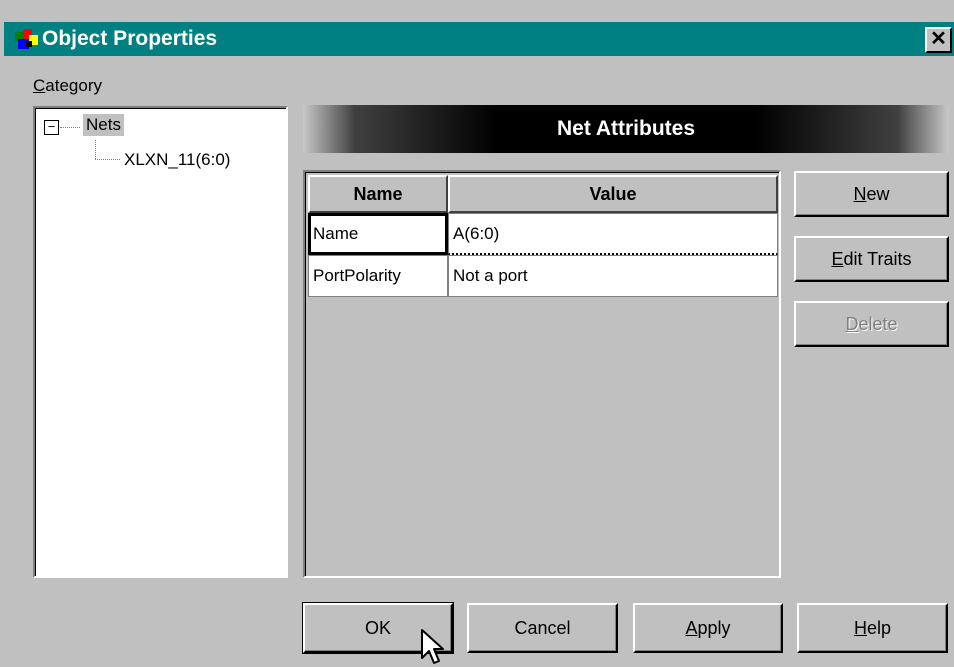 The height and width of the screenshot is (667, 954). I want to click on category-label-rest: ategory, so click(73, 85).